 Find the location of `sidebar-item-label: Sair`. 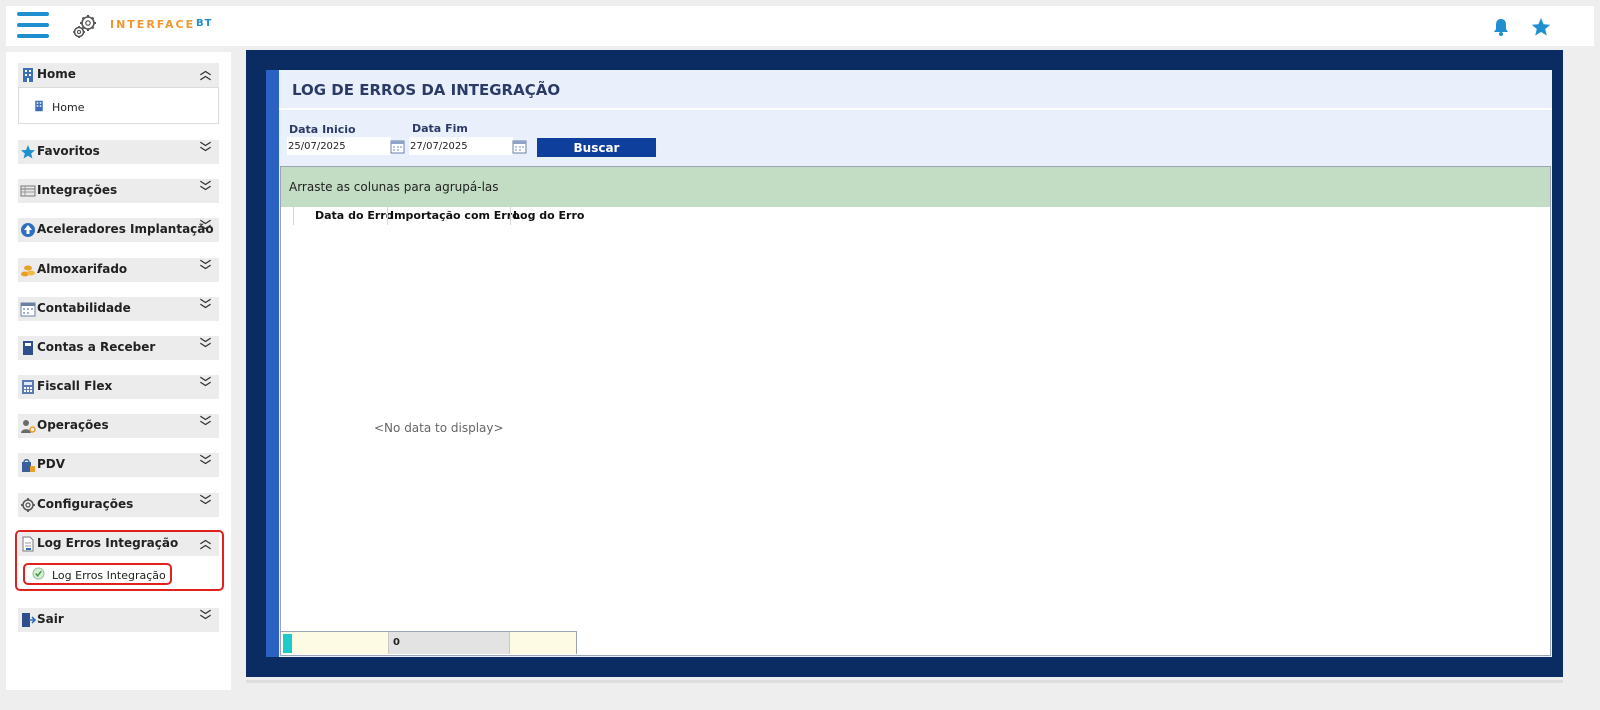

sidebar-item-label: Sair is located at coordinates (50, 619).